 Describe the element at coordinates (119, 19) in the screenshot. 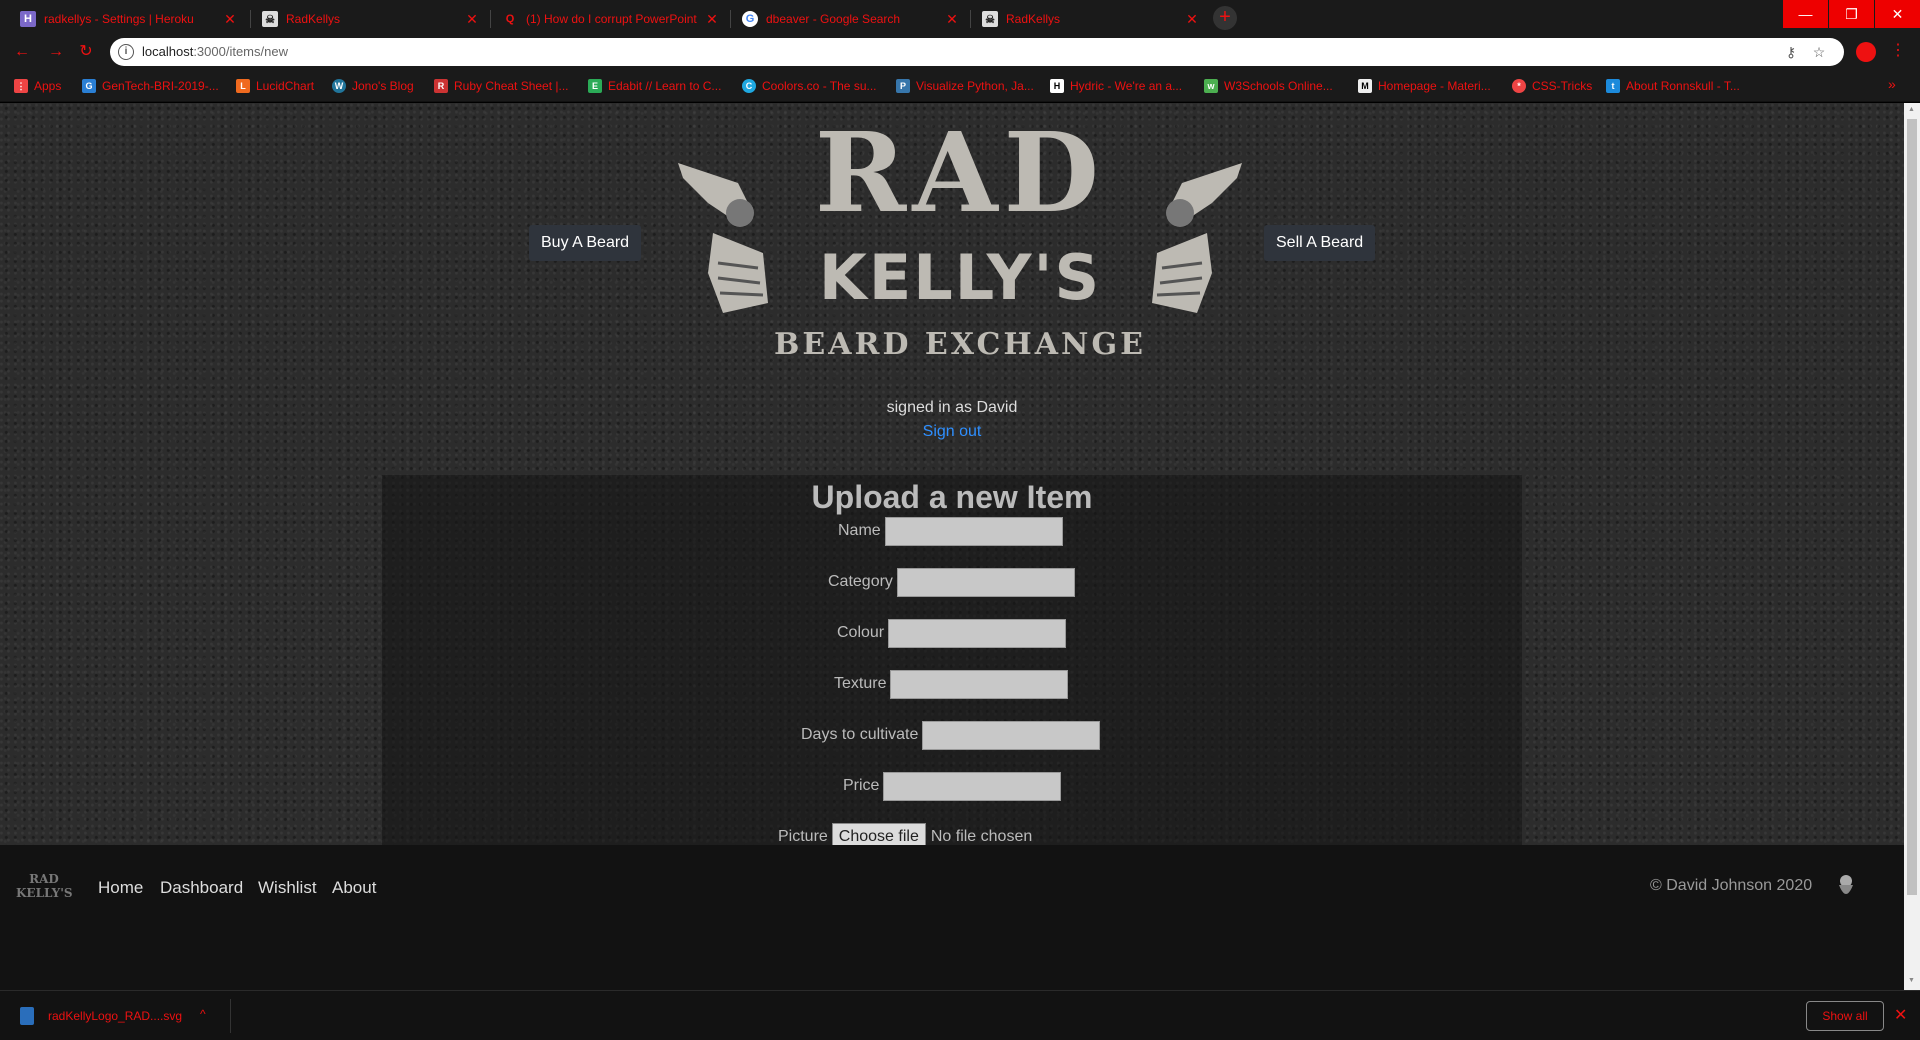

I see `tab-title: radkellys - Settings | Heroku` at that location.